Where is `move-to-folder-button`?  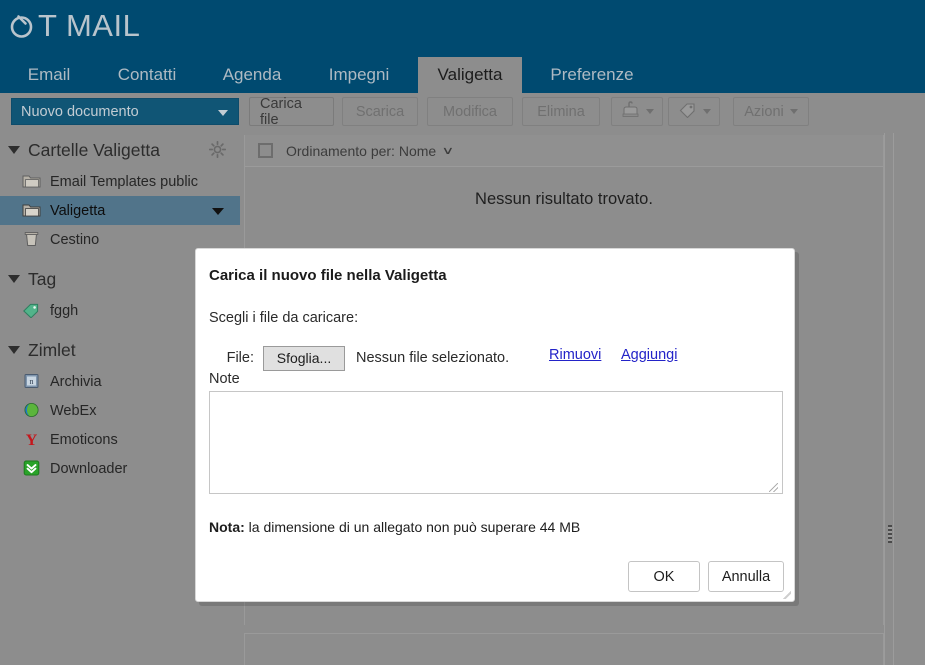 move-to-folder-button is located at coordinates (637, 111).